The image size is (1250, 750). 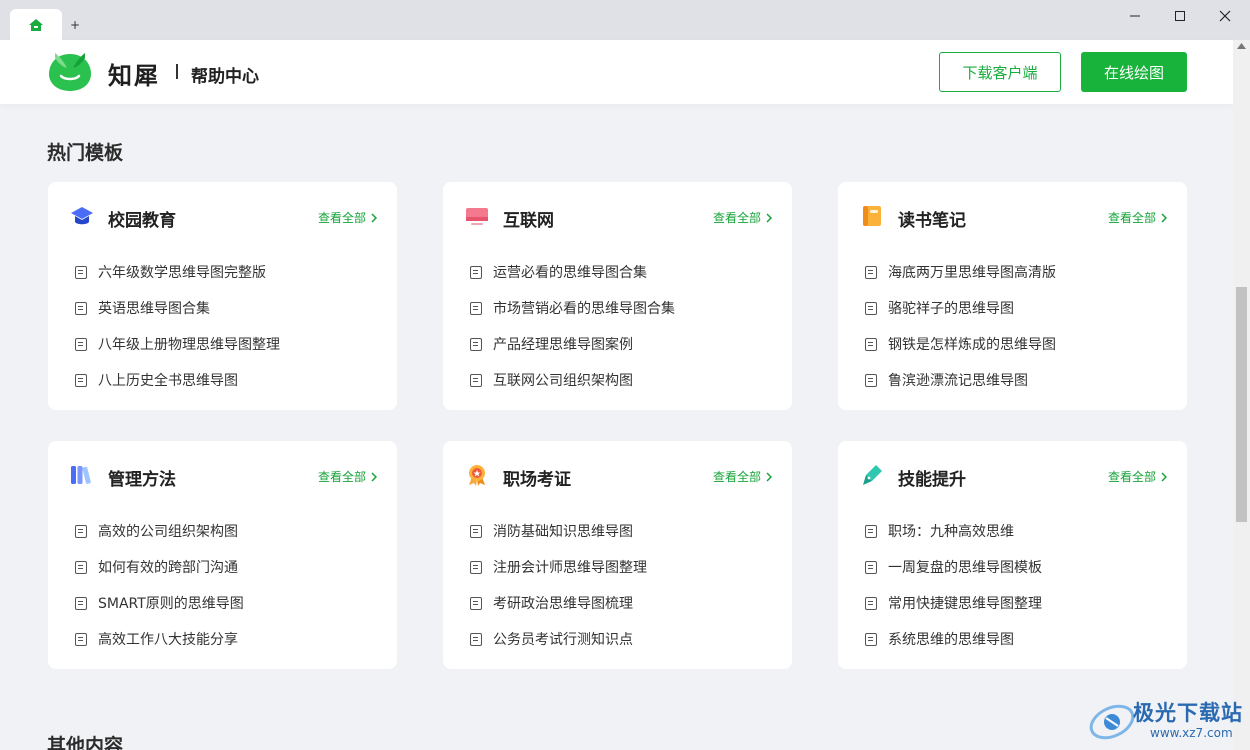 I want to click on template-link: 一周复盘的思维导图模板, so click(x=953, y=567).